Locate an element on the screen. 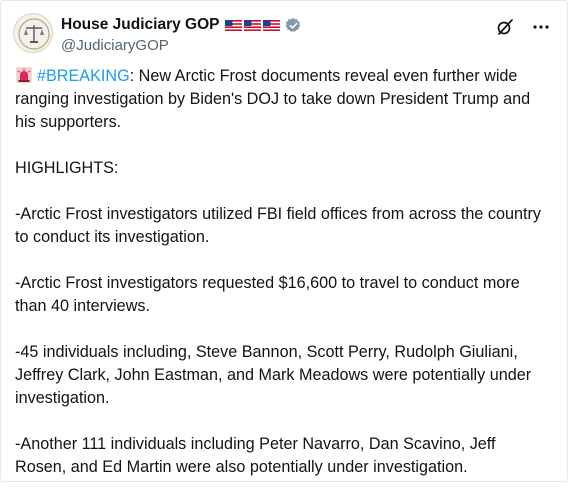 The height and width of the screenshot is (502, 568). tweet-header: House Judiciary GOP @JudiciaryGOP is located at coordinates (284, 35).